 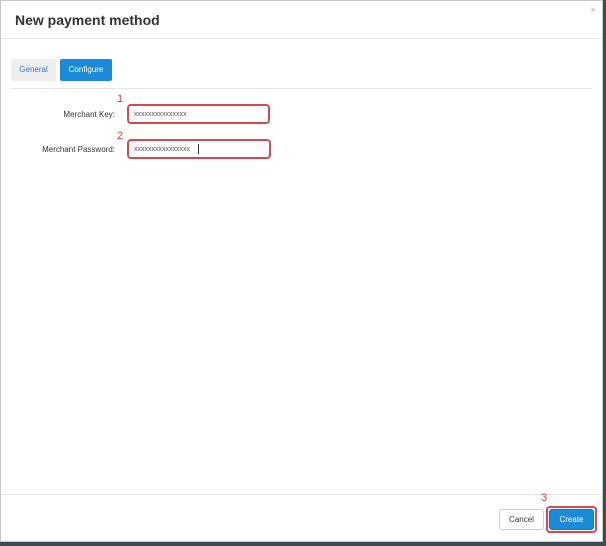 I want to click on cancel-button: Cancel, so click(x=521, y=519).